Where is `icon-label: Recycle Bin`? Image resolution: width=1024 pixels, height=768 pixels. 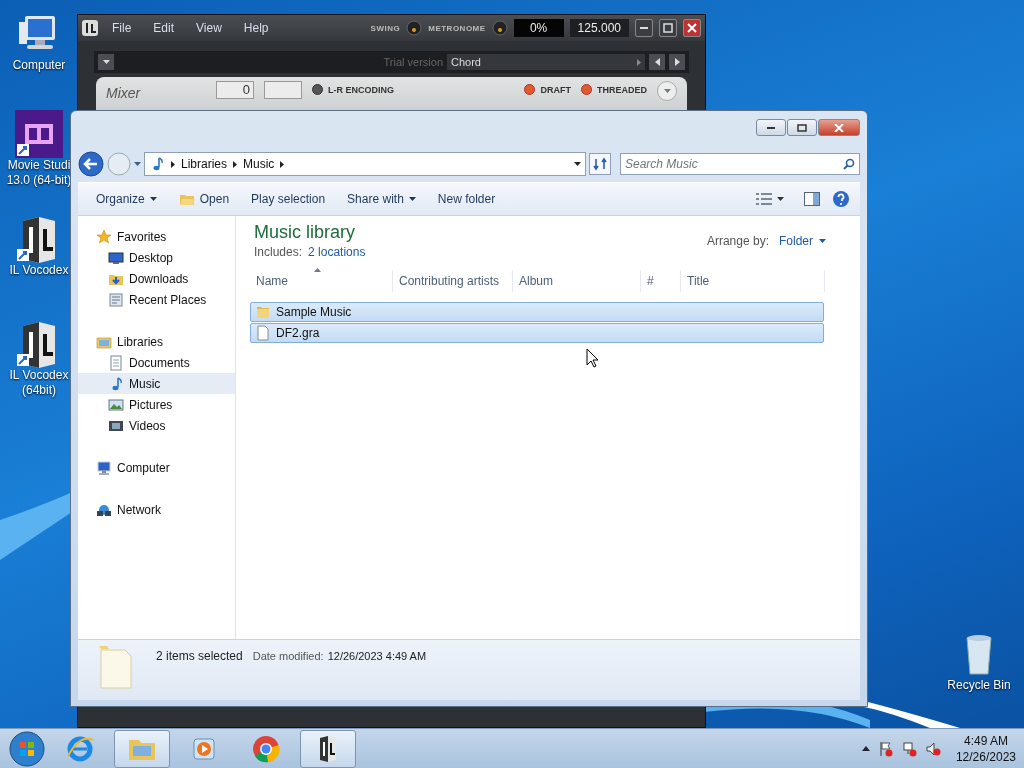
icon-label: Recycle Bin is located at coordinates (979, 685).